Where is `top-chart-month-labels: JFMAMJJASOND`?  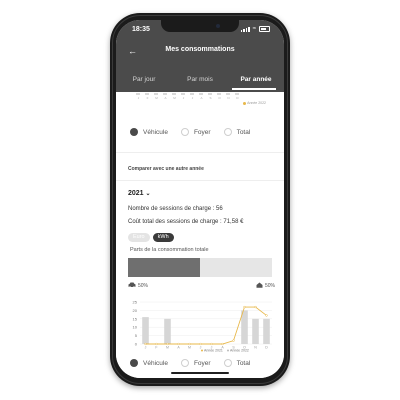
top-chart-month-labels: JFMAMJJASOND is located at coordinates (188, 98).